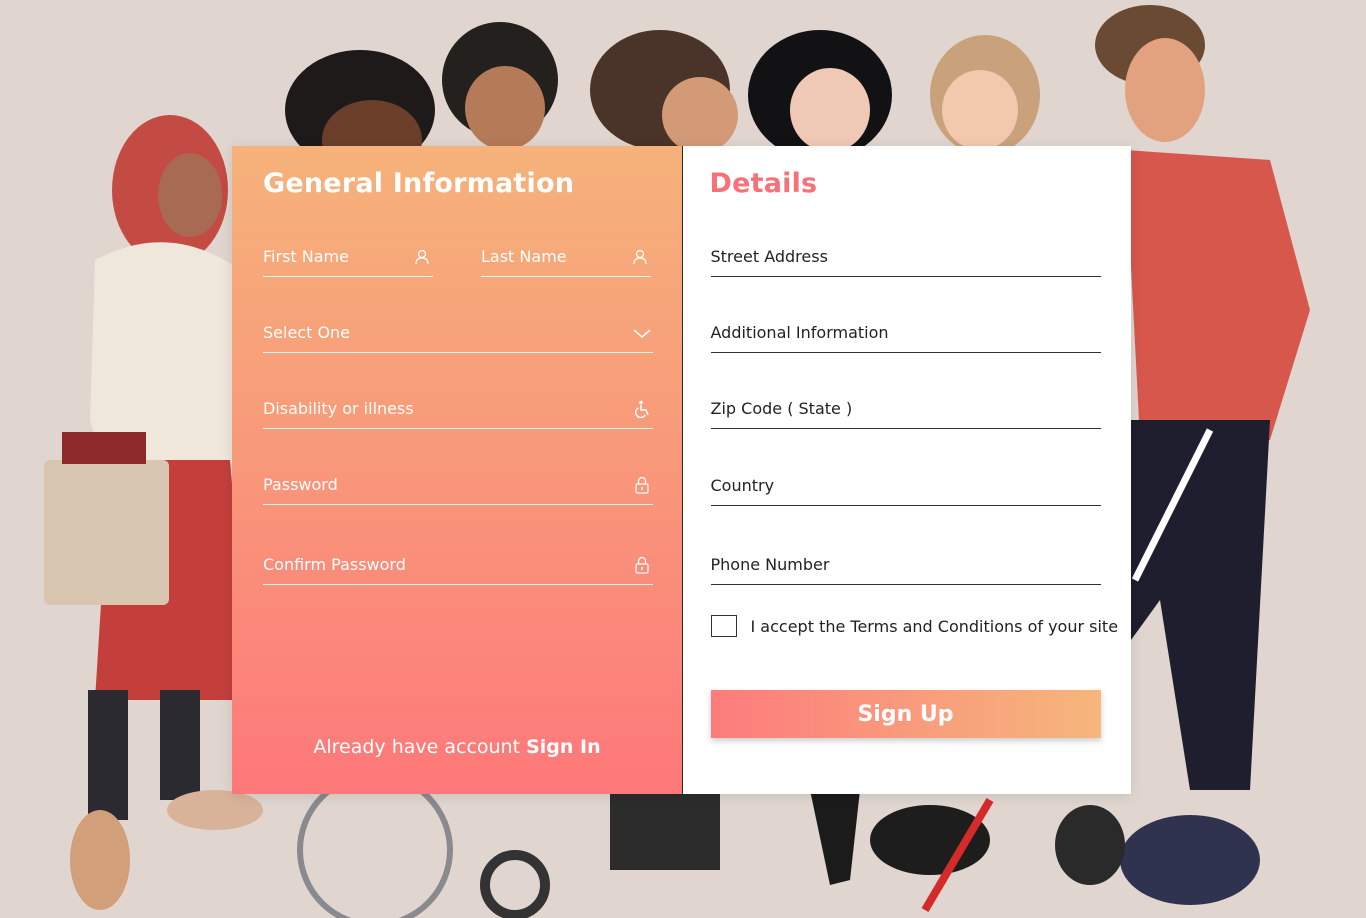 The image size is (1366, 918). I want to click on bottom-illustration, so click(645, 845).